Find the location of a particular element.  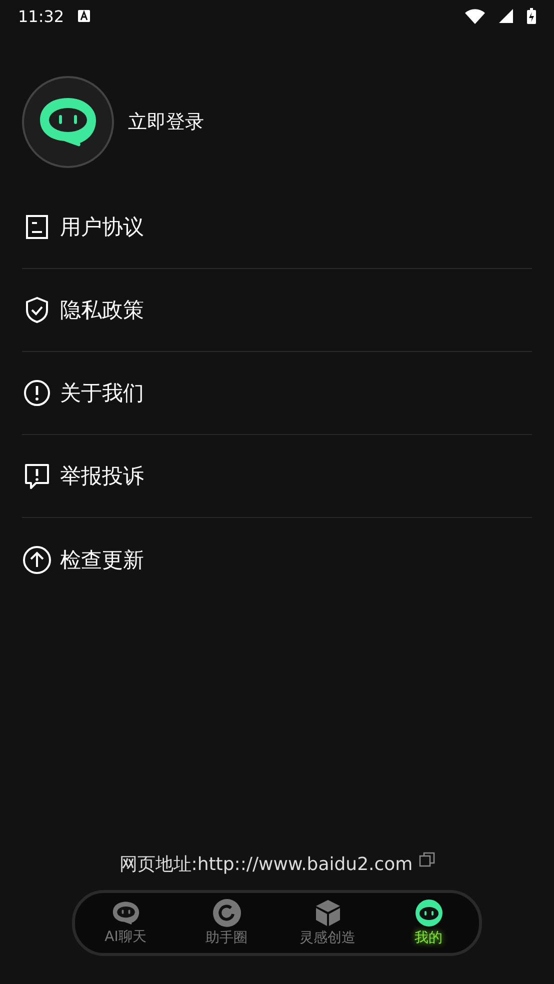

signal-icon is located at coordinates (506, 16).